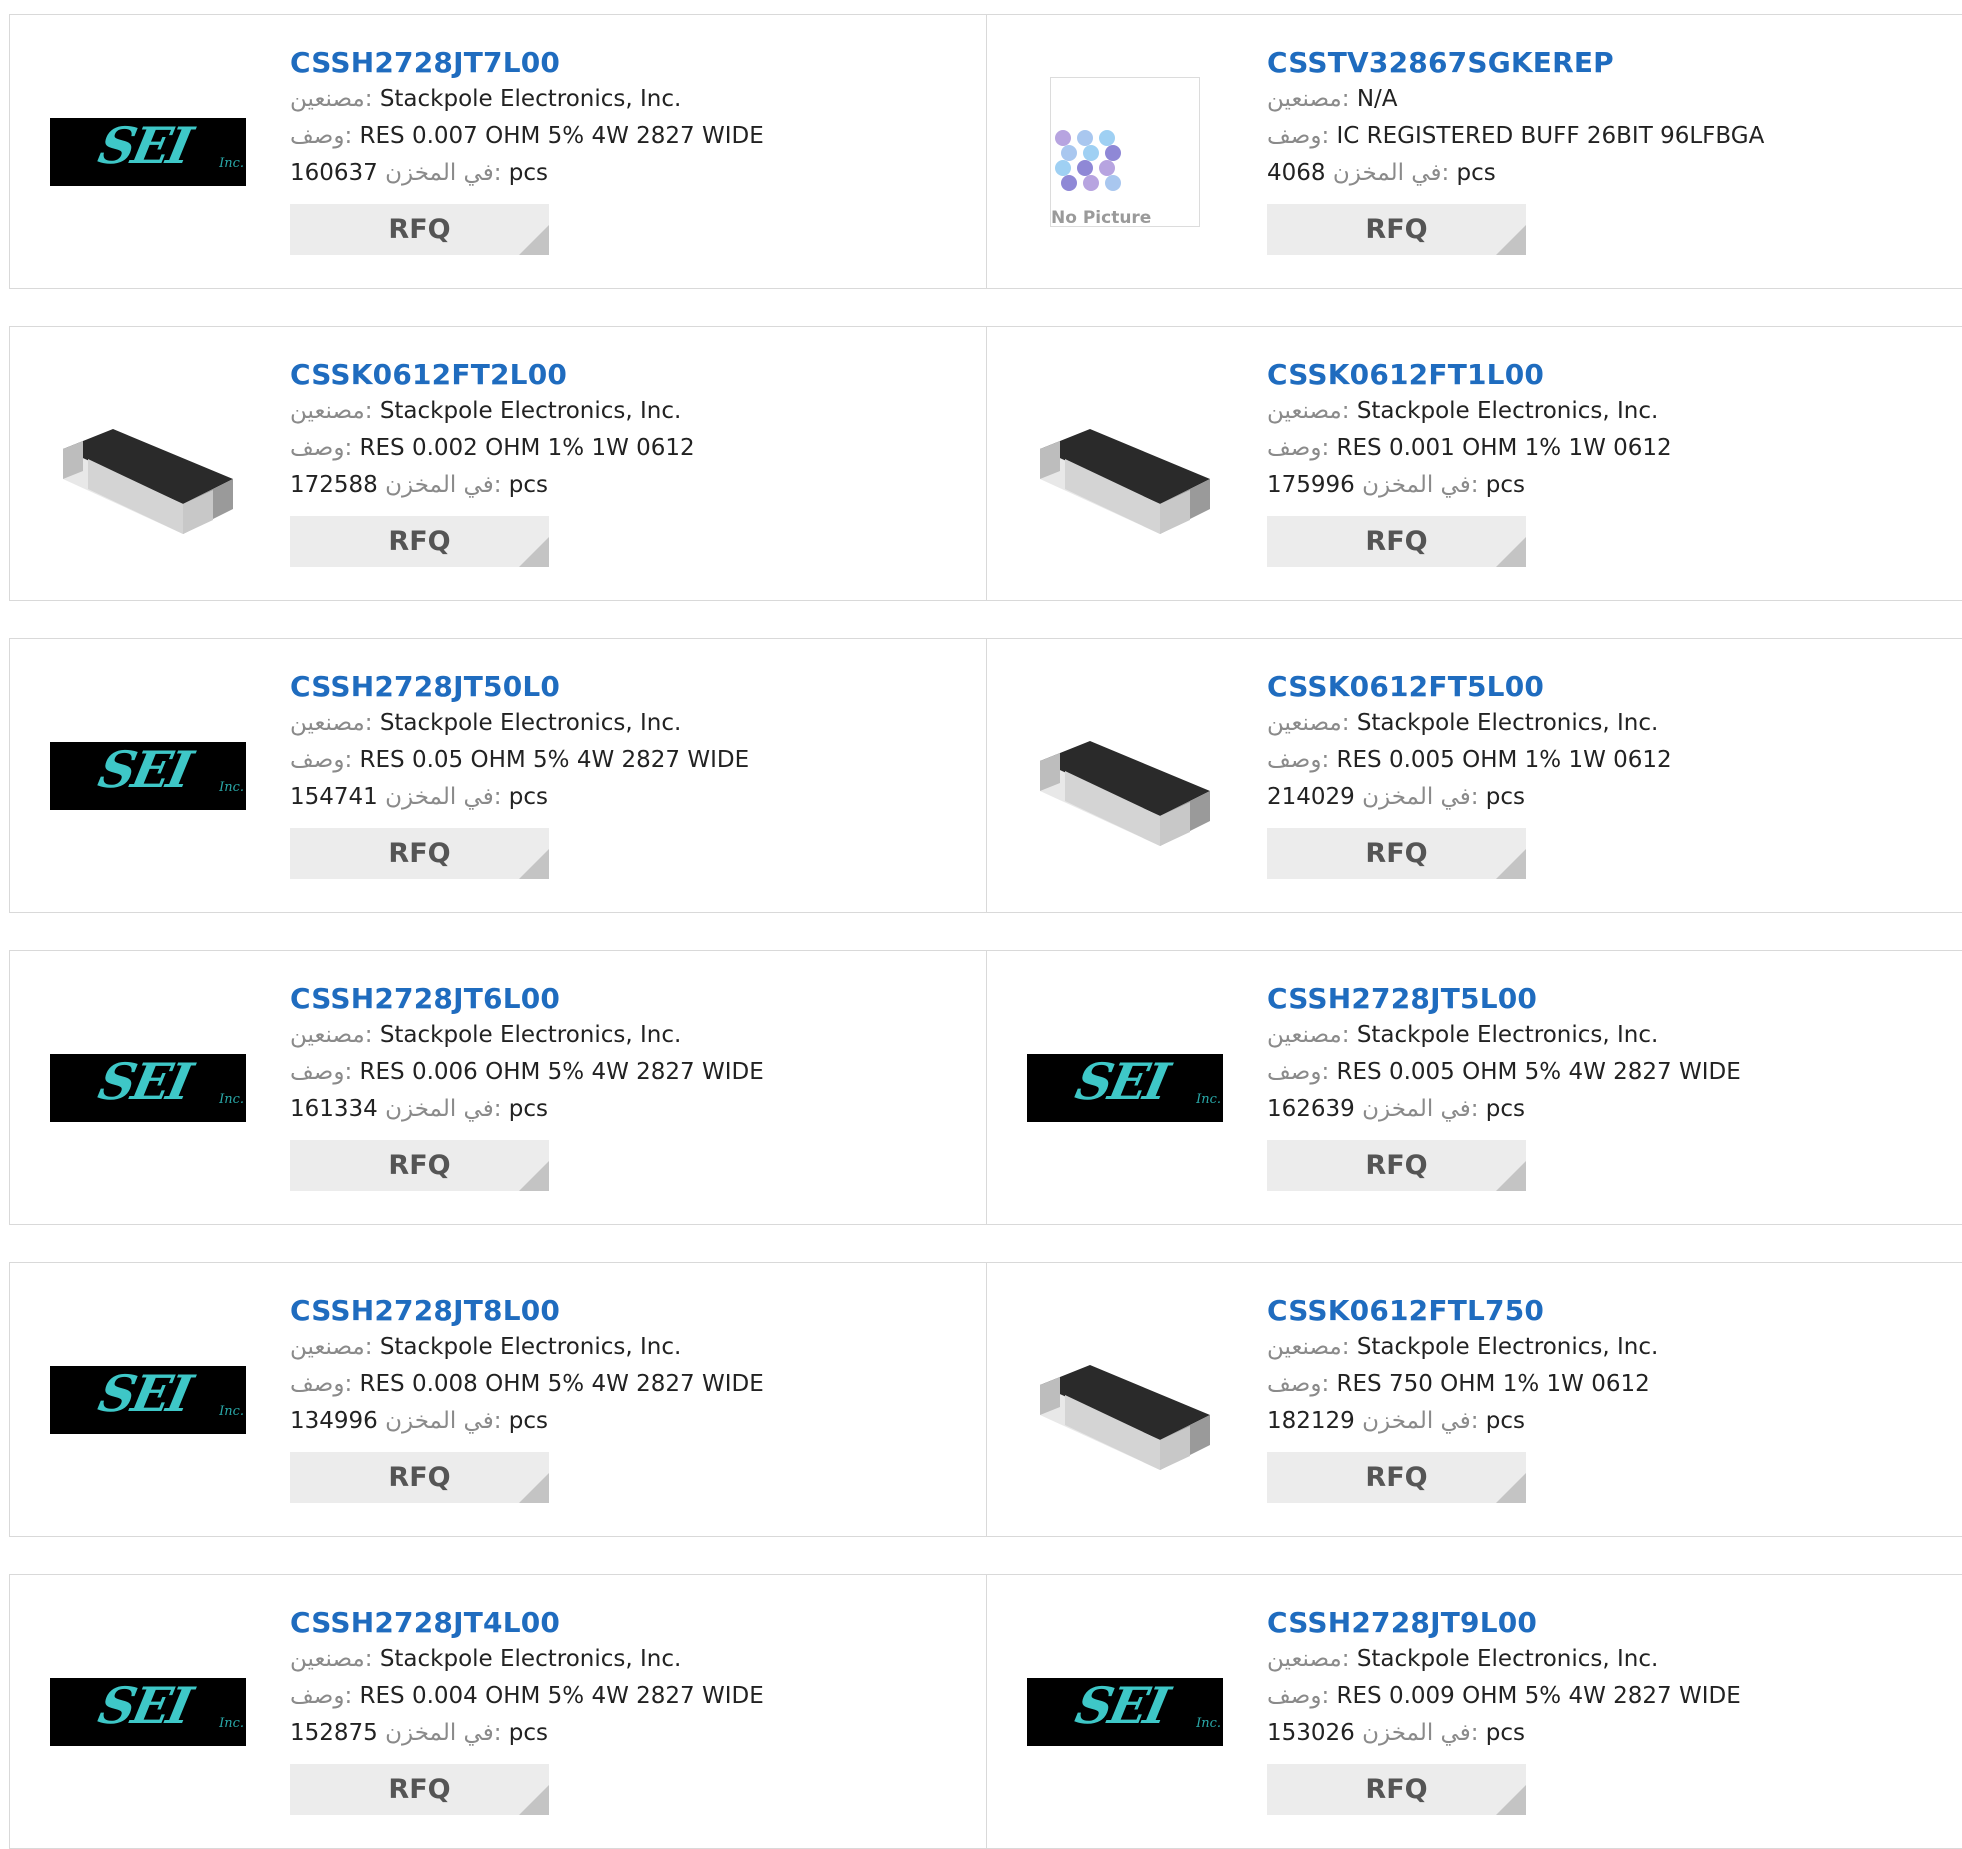  Describe the element at coordinates (638, 1384) in the screenshot. I see `description-line: وصف: RES 0.008 OHM 5% 4W 2827 WIDE` at that location.